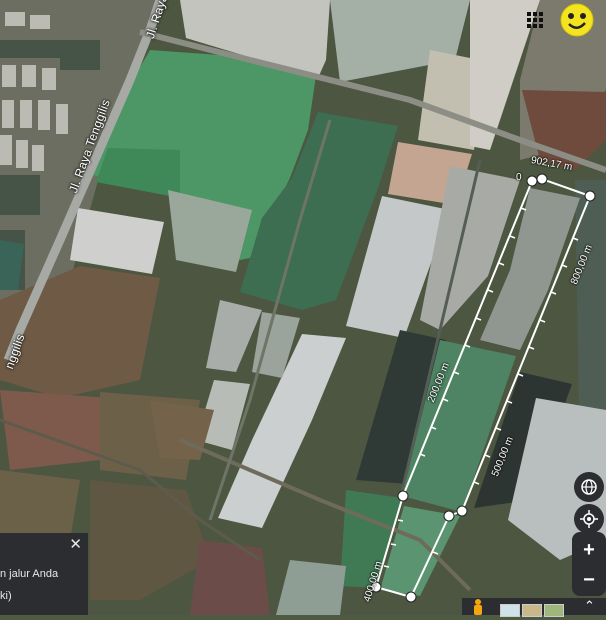  I want to click on smiley-avatar-icon, so click(577, 20).